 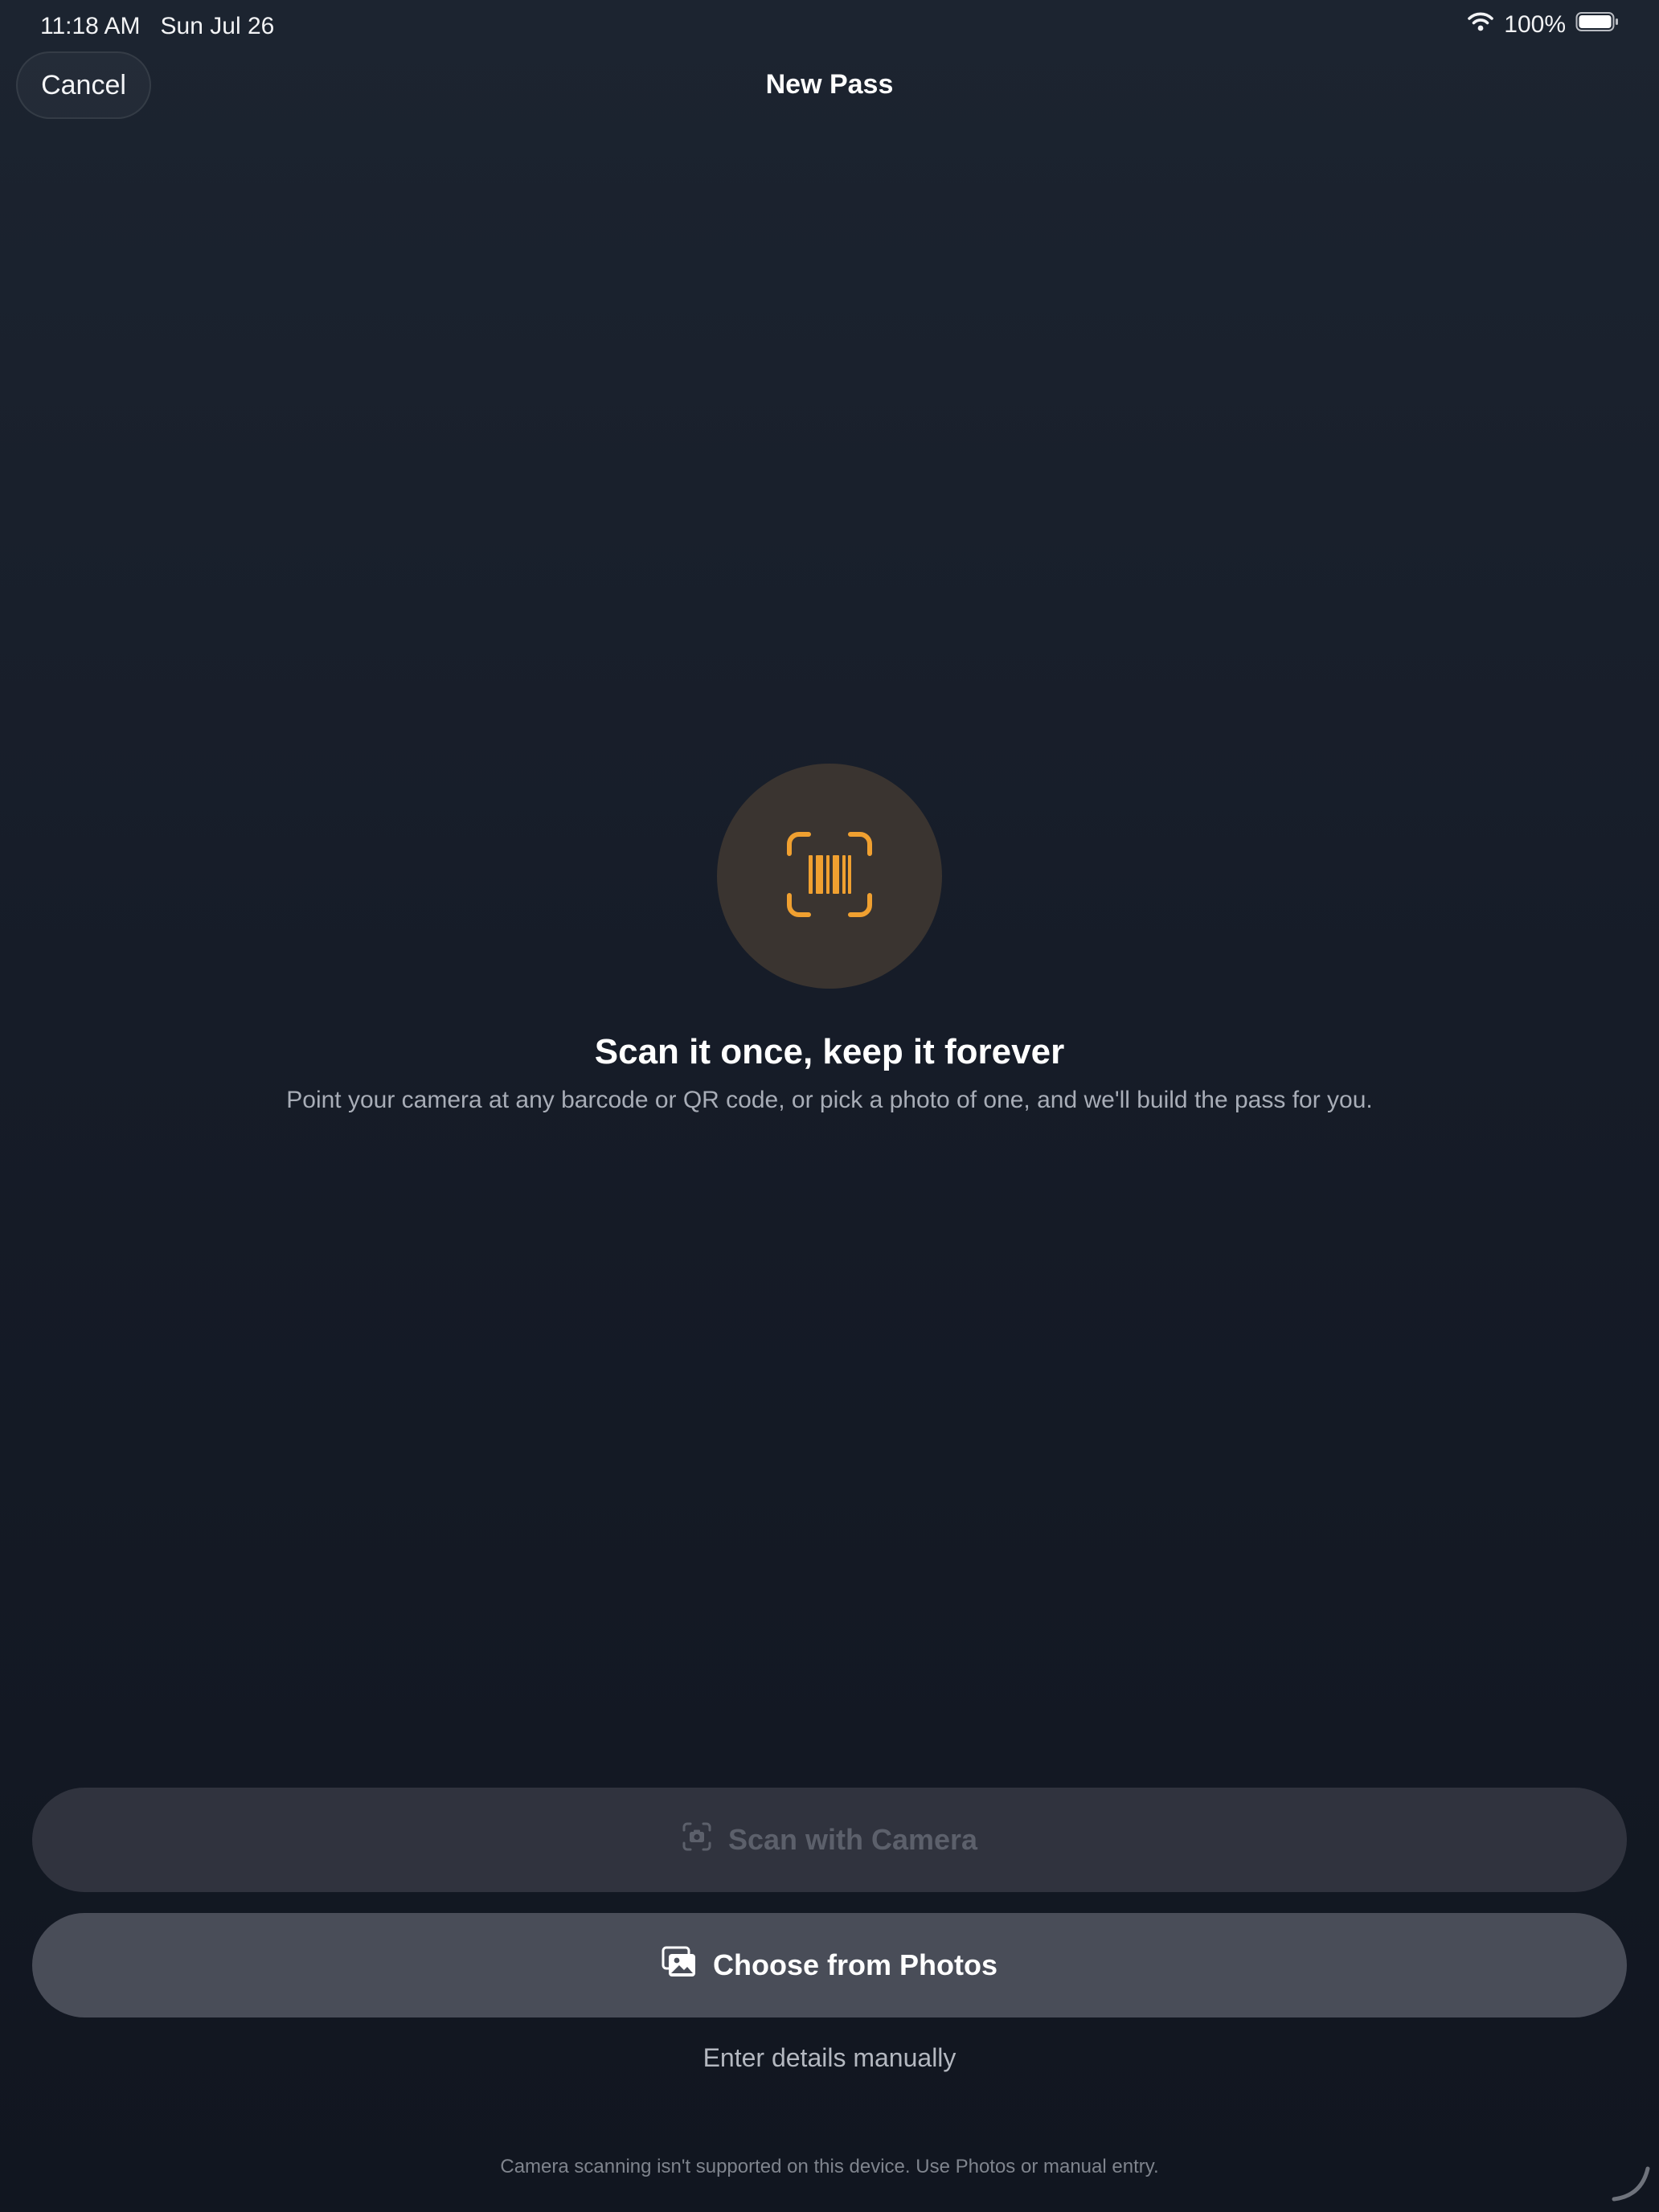 What do you see at coordinates (1630, 2183) in the screenshot?
I see `scroll-corner-indicator-icon` at bounding box center [1630, 2183].